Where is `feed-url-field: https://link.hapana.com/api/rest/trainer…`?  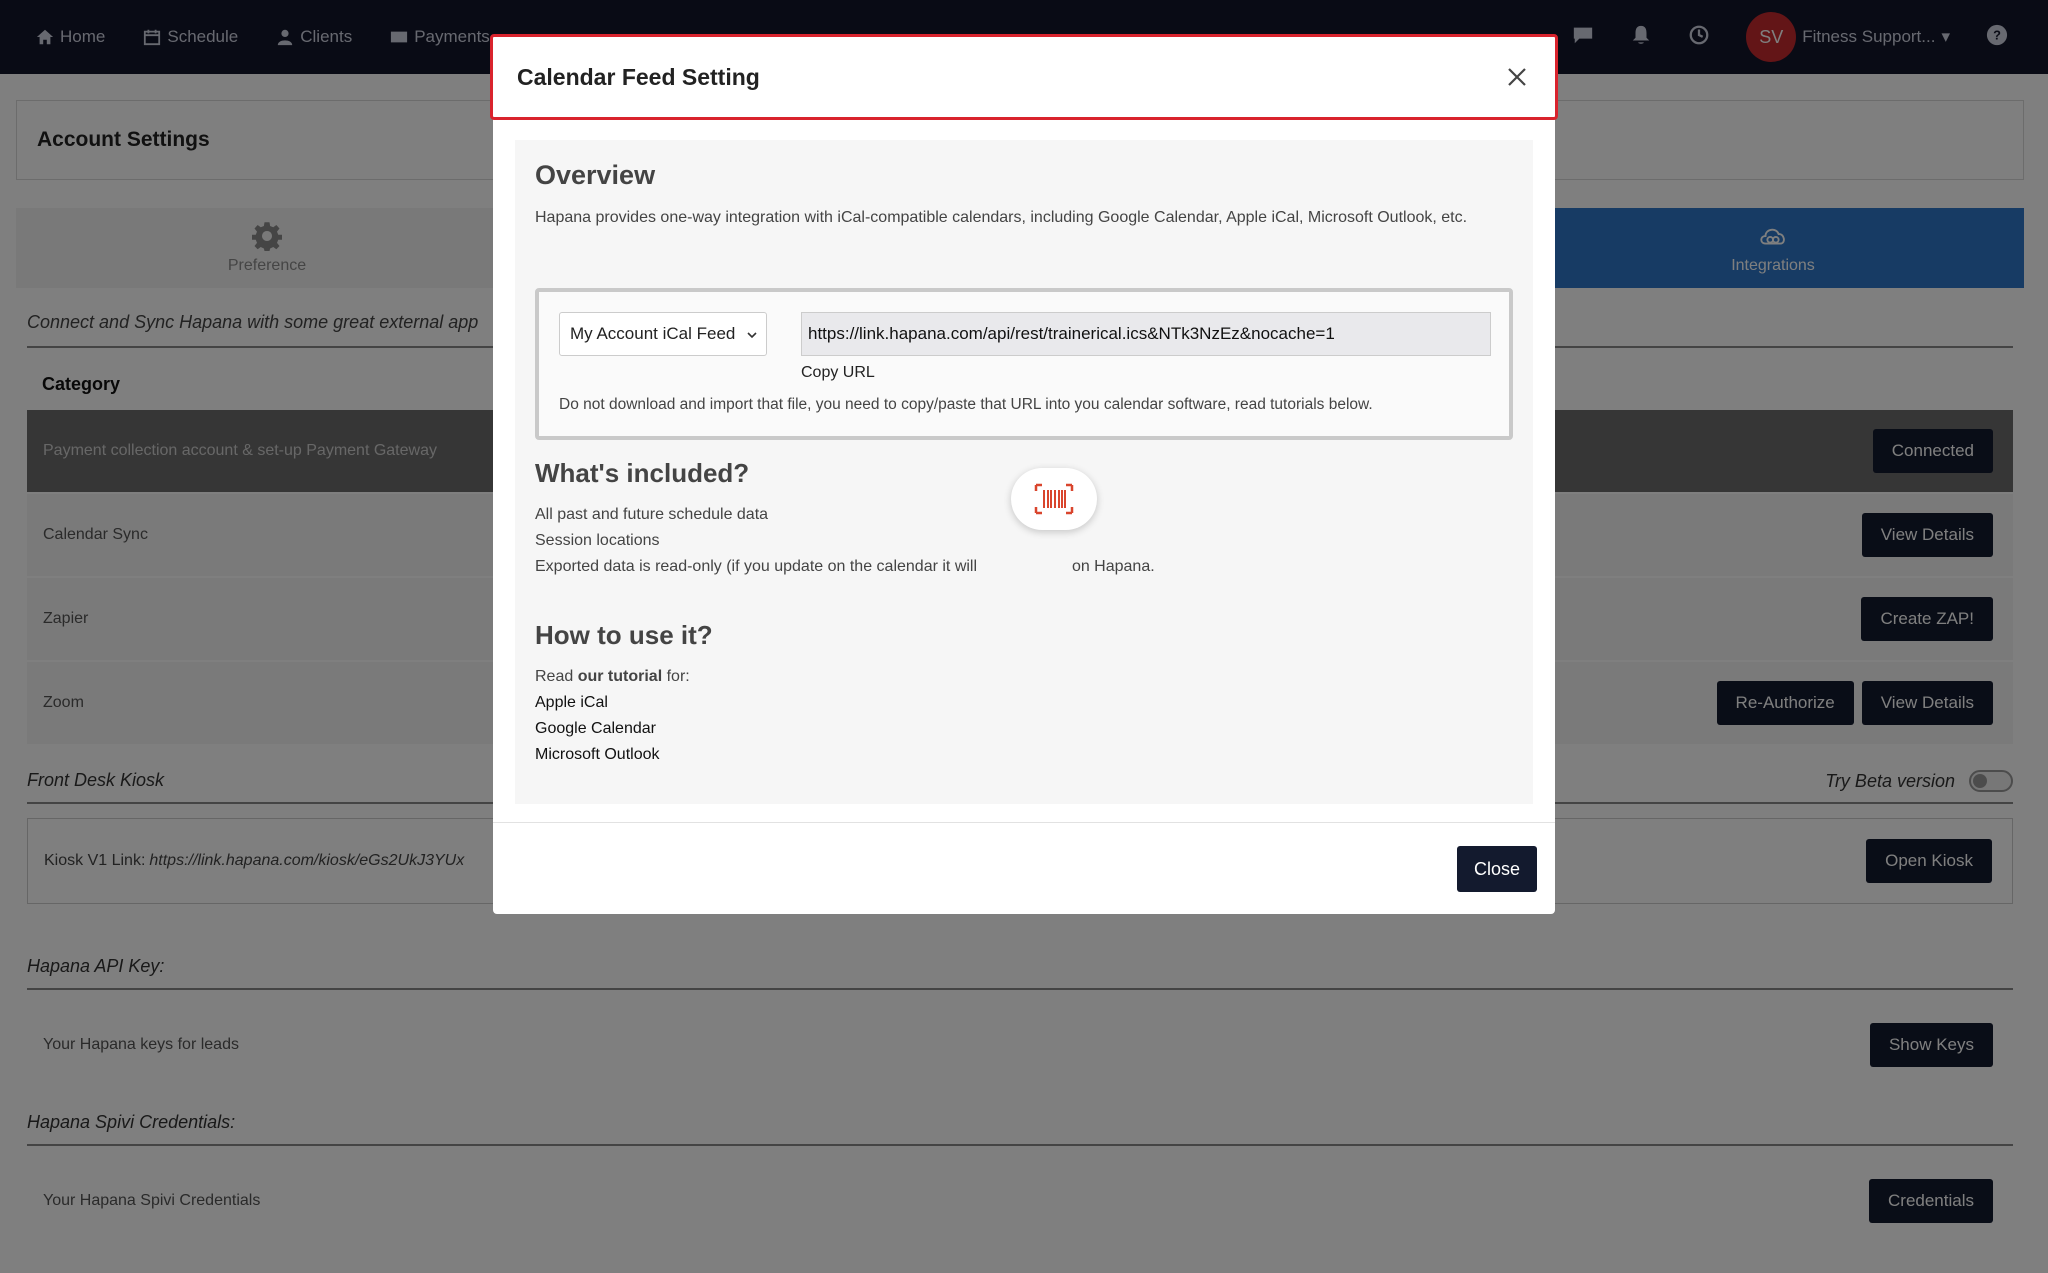 feed-url-field: https://link.hapana.com/api/rest/trainer… is located at coordinates (1146, 334).